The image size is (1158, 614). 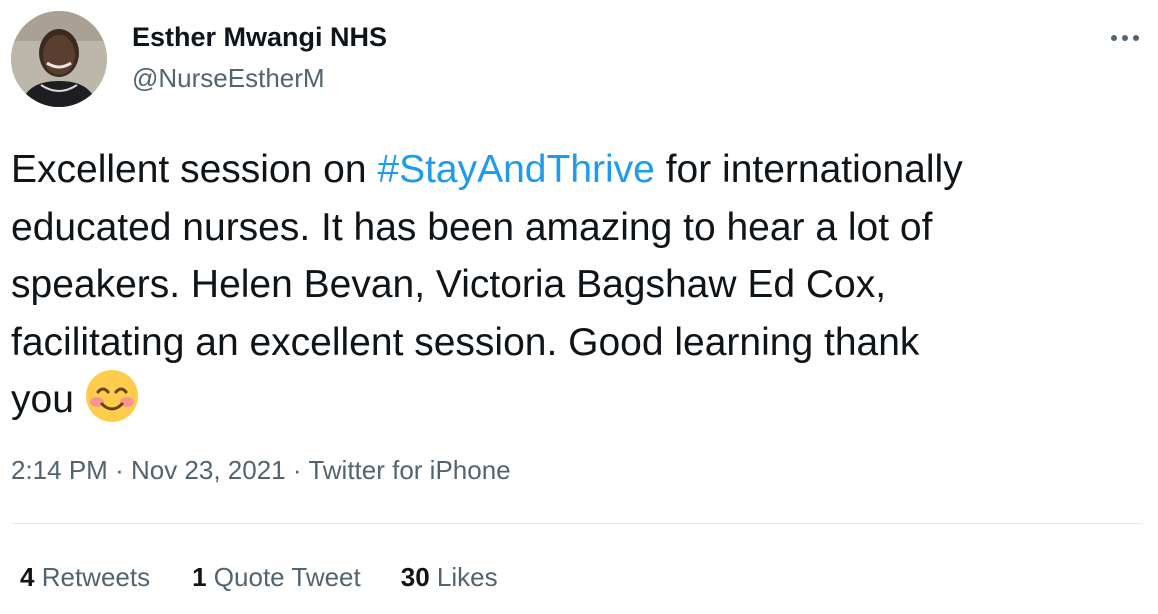 I want to click on likes-count: 30, so click(x=415, y=577).